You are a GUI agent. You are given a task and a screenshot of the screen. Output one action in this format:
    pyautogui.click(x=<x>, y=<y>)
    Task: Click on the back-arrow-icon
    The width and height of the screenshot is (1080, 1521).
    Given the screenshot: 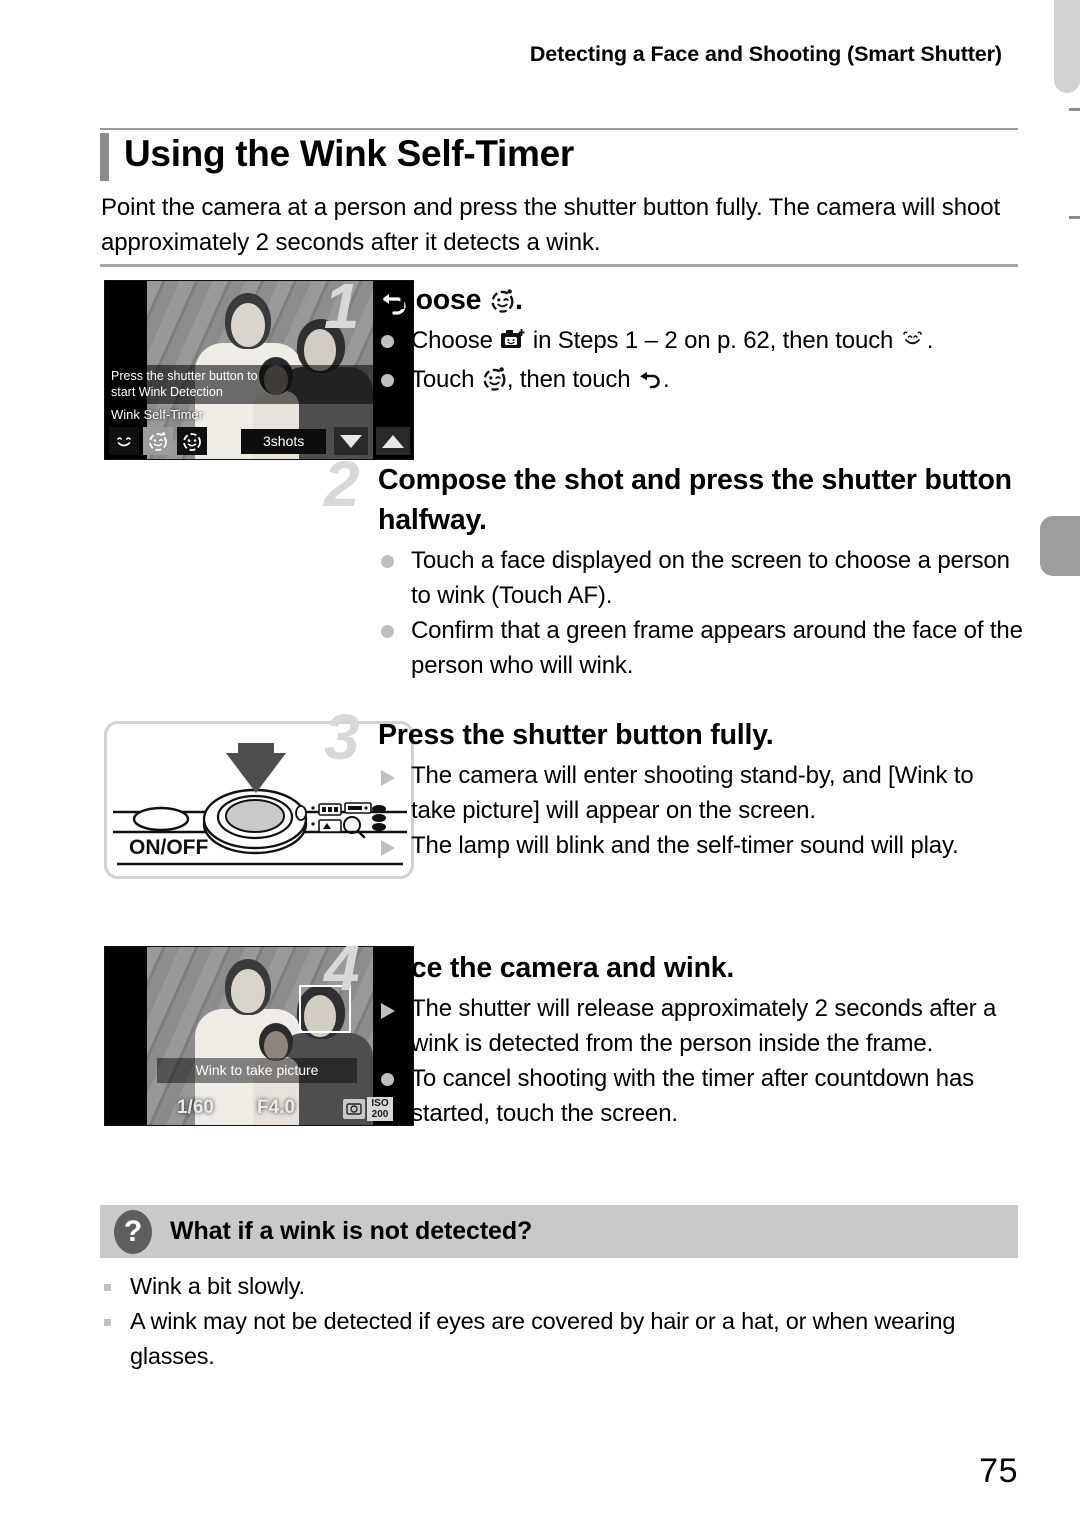 What is the action you would take?
    pyautogui.click(x=650, y=383)
    